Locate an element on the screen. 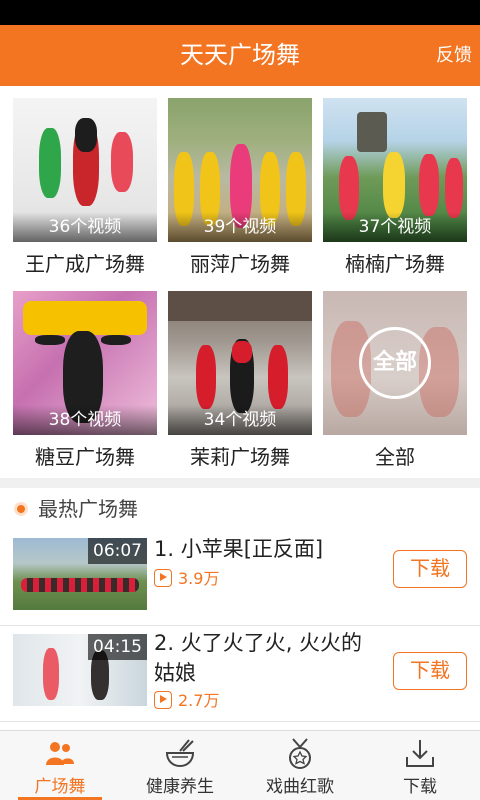 This screenshot has height=800, width=480. category-card-moli: 34个视频 茉莉广场舞 is located at coordinates (240, 380).